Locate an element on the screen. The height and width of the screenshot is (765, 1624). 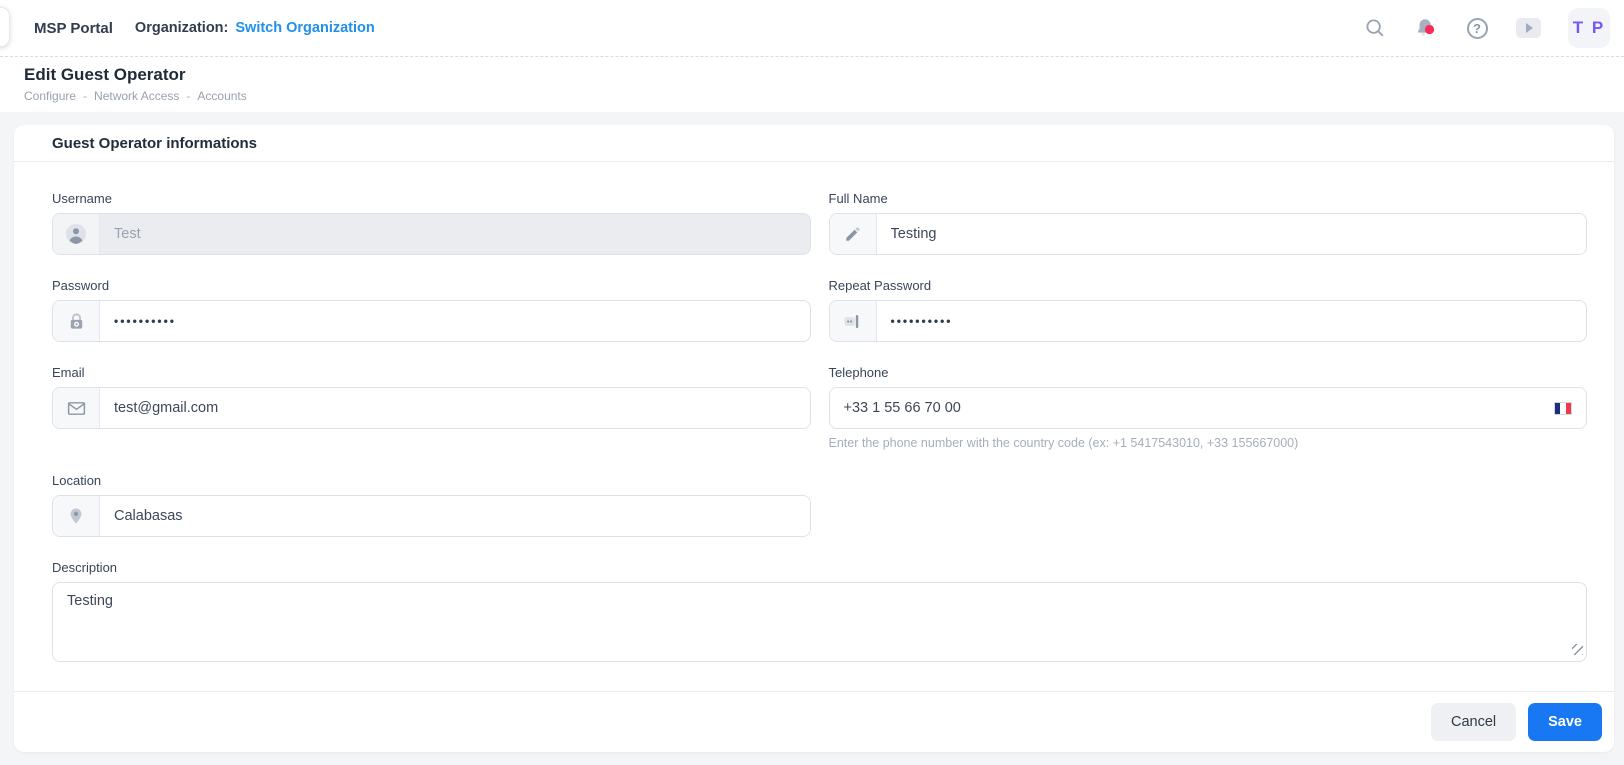
play-tour-icon is located at coordinates (1528, 28).